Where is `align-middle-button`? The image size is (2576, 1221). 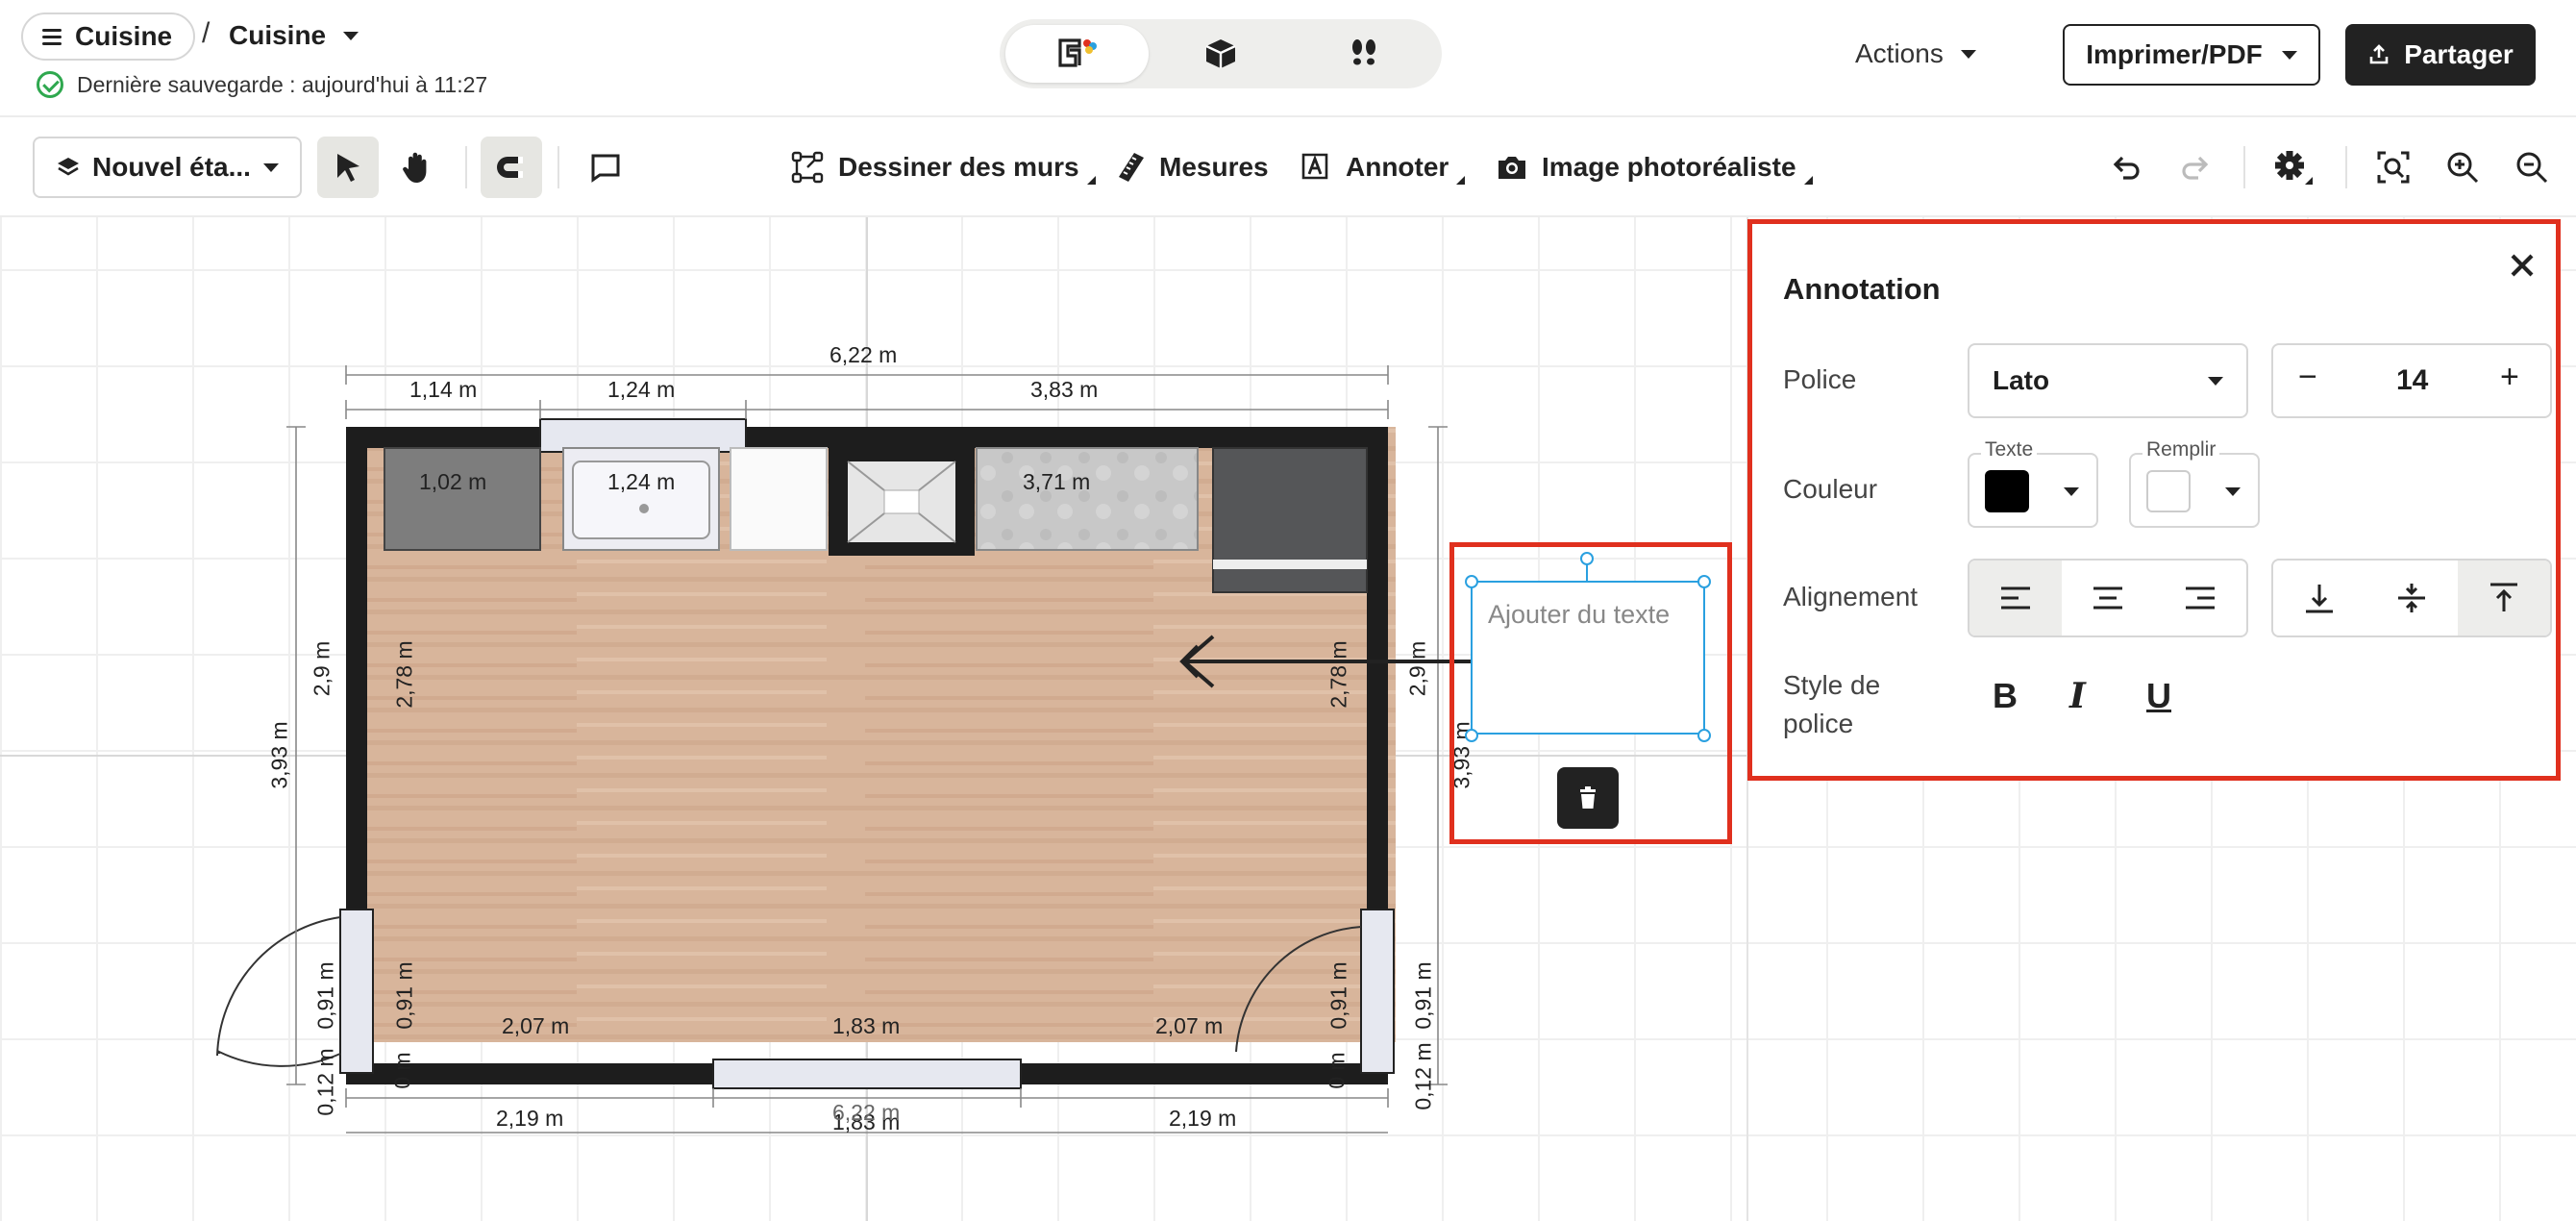
align-middle-button is located at coordinates (2411, 598).